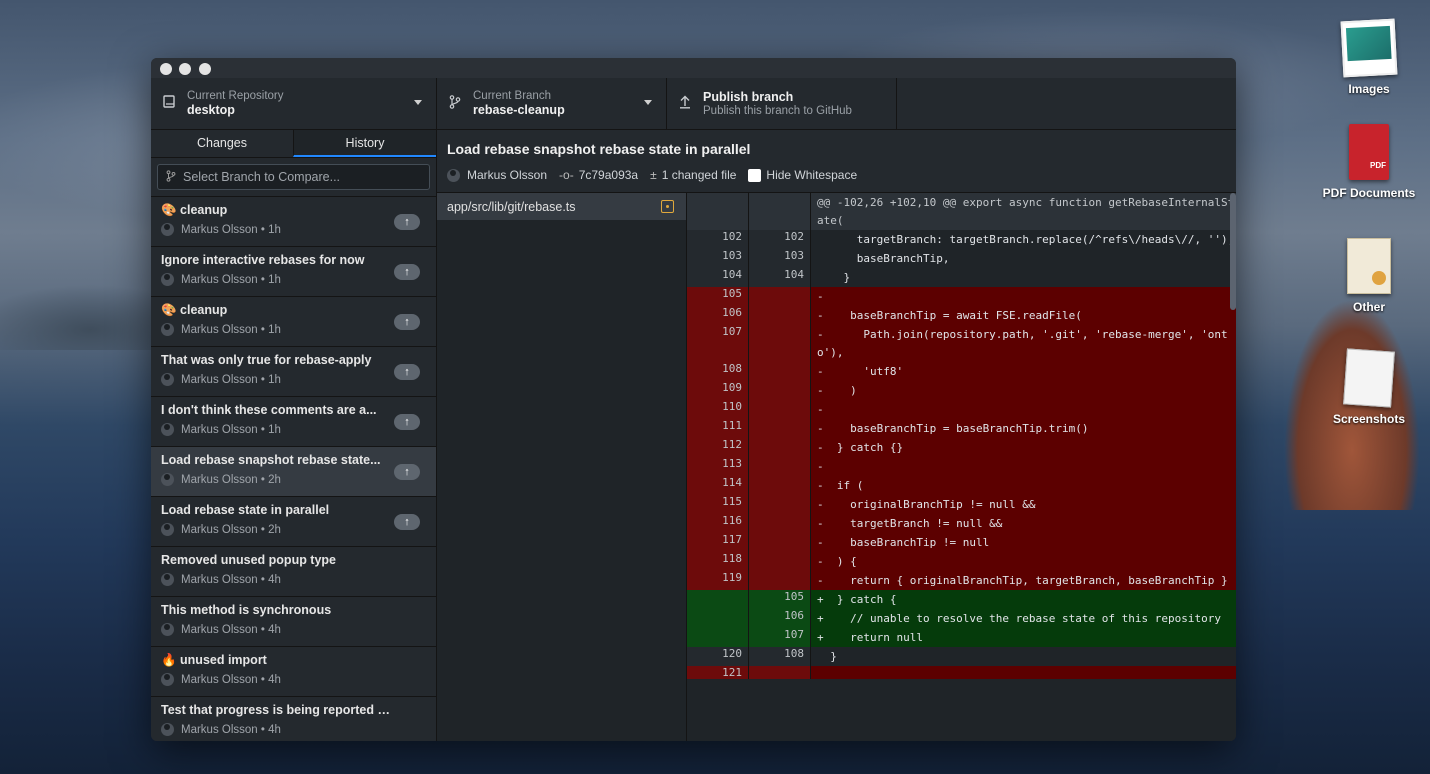 Image resolution: width=1430 pixels, height=774 pixels. I want to click on diff-line-deleted: 114 - if (, so click(961, 485).